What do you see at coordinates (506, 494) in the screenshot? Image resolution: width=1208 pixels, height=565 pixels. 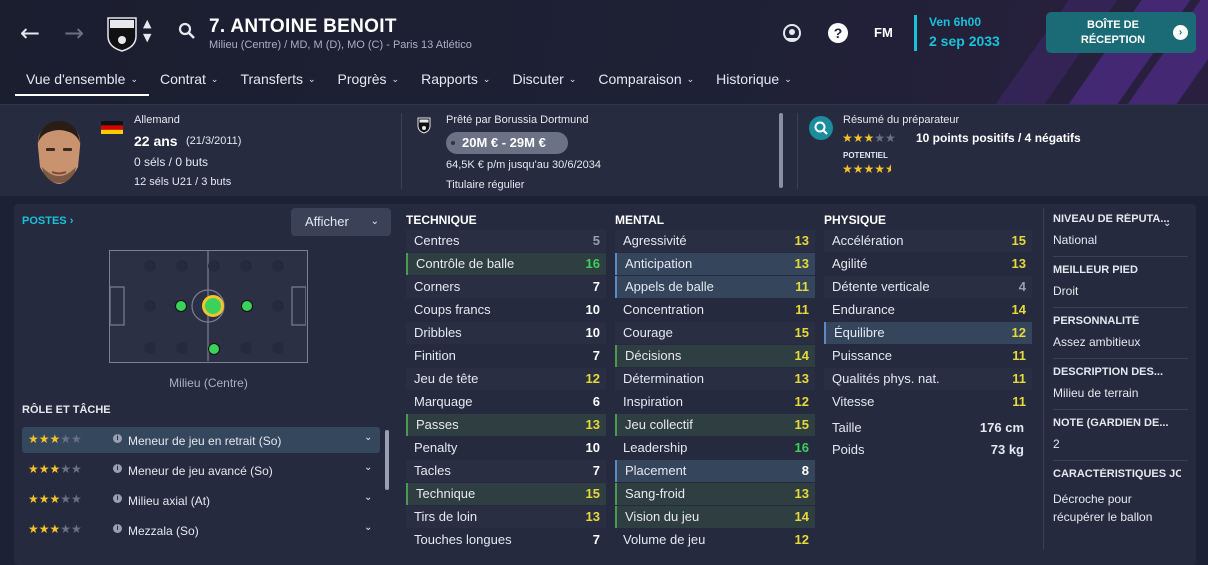 I see `attribute-row: Technique 15` at bounding box center [506, 494].